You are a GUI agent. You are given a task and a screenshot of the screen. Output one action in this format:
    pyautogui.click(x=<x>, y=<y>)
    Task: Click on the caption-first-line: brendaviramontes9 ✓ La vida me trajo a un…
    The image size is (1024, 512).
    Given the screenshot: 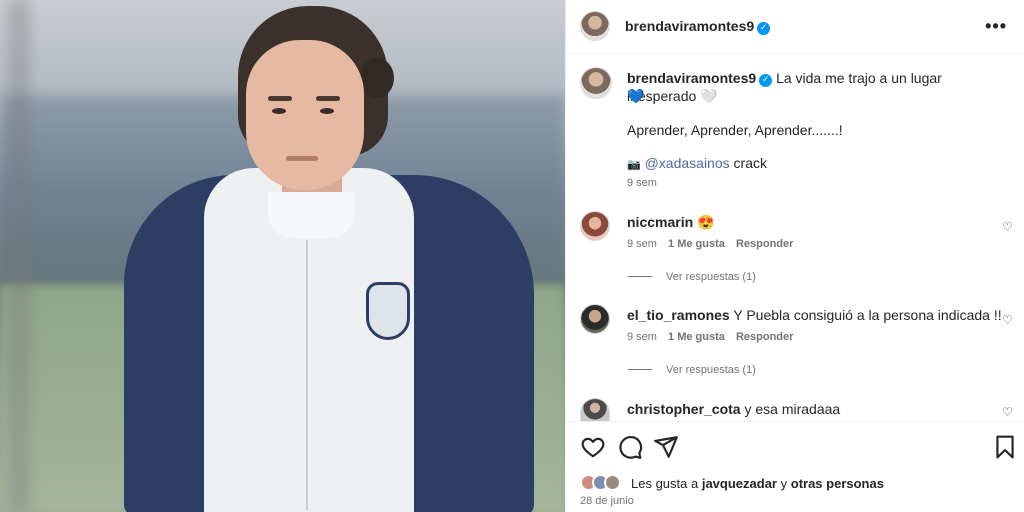 What is the action you would take?
    pyautogui.click(x=817, y=87)
    